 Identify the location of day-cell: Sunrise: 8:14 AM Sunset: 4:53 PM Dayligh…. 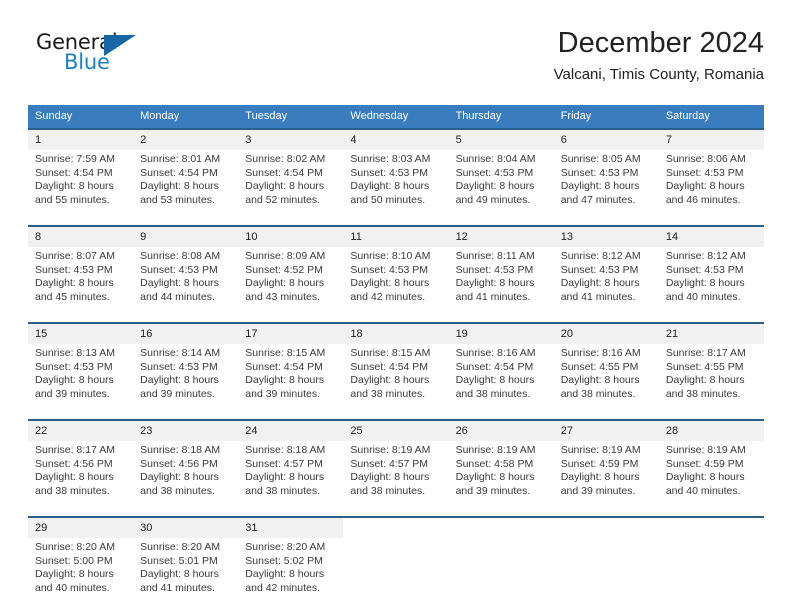
(186, 376).